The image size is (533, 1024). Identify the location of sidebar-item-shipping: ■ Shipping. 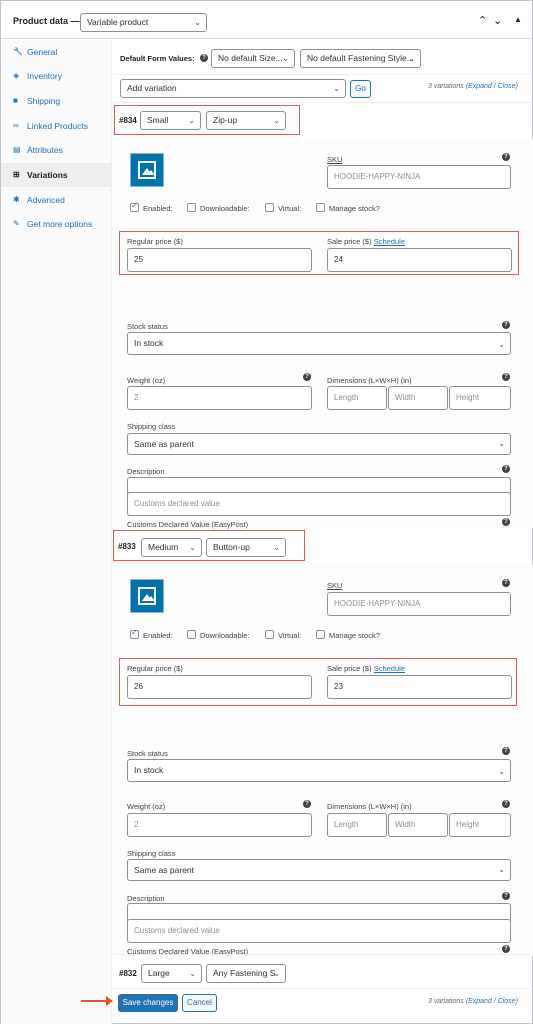
(56, 101).